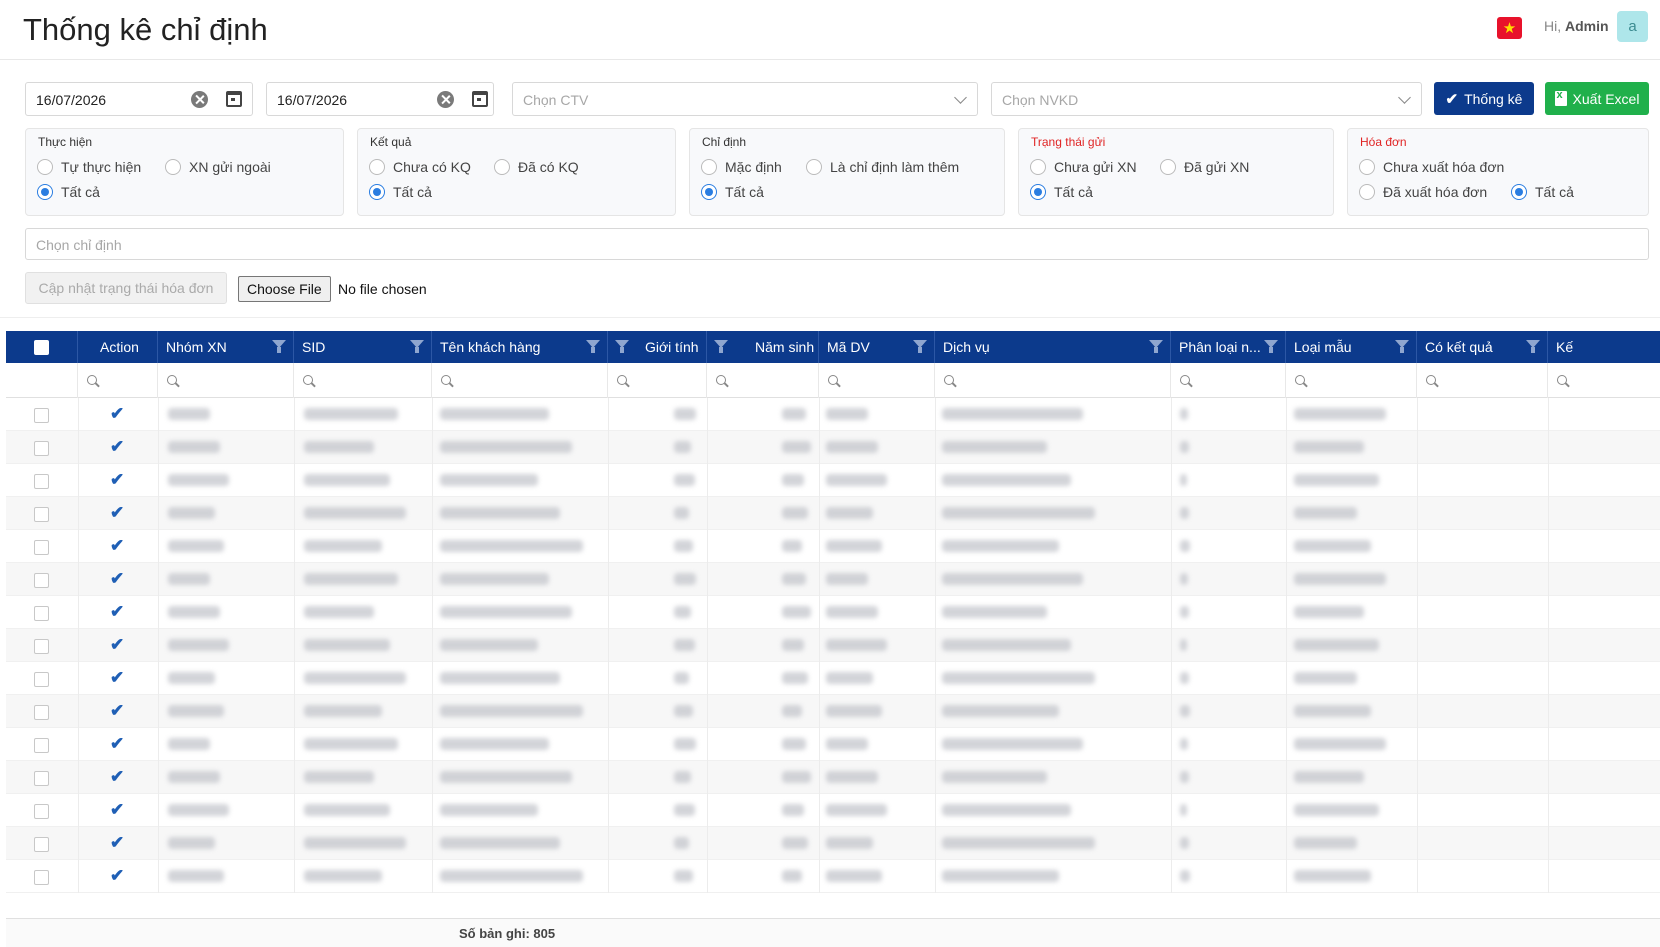  What do you see at coordinates (1604, 380) in the screenshot?
I see `search-cell-ket` at bounding box center [1604, 380].